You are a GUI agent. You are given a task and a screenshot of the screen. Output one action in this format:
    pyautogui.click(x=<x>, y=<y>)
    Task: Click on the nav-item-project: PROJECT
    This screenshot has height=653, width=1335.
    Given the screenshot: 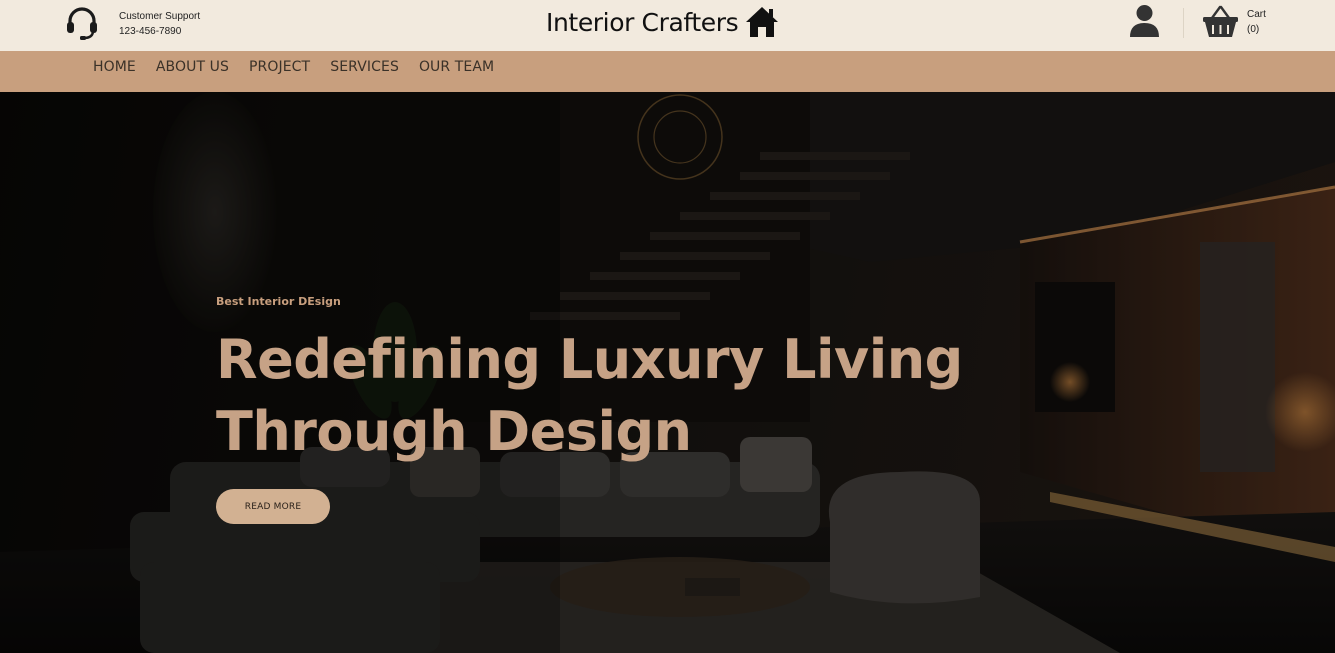 What is the action you would take?
    pyautogui.click(x=279, y=67)
    